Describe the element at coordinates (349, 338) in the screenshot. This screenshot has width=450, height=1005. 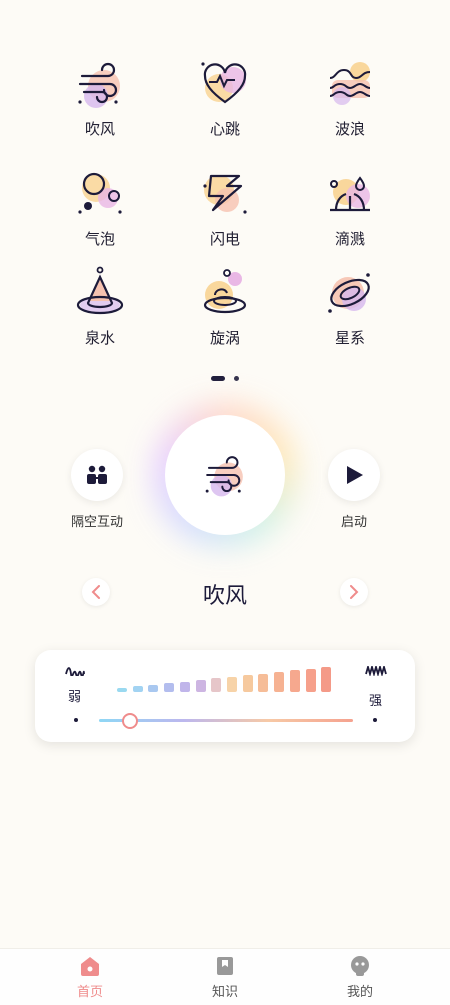
I see `mode-label: 星系` at that location.